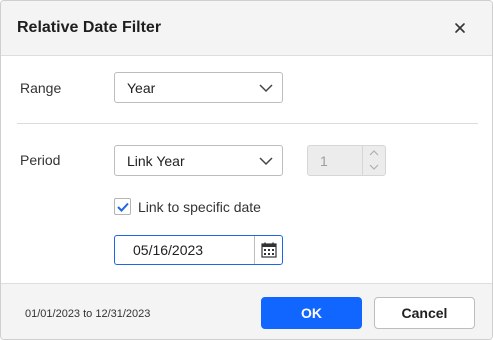 This screenshot has height=340, width=493. I want to click on decrement-button, so click(374, 167).